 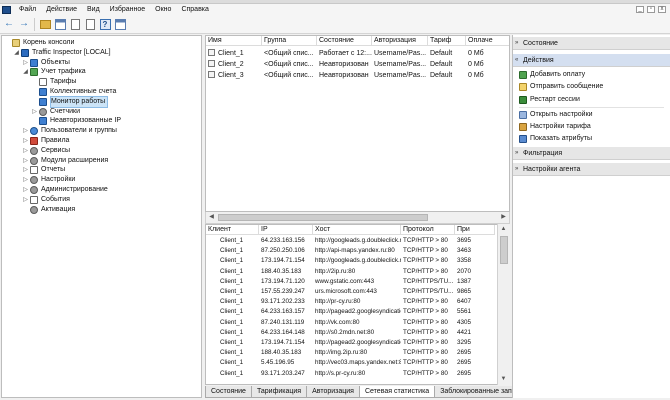 What do you see at coordinates (640, 9) in the screenshot?
I see `minimize-button: _` at bounding box center [640, 9].